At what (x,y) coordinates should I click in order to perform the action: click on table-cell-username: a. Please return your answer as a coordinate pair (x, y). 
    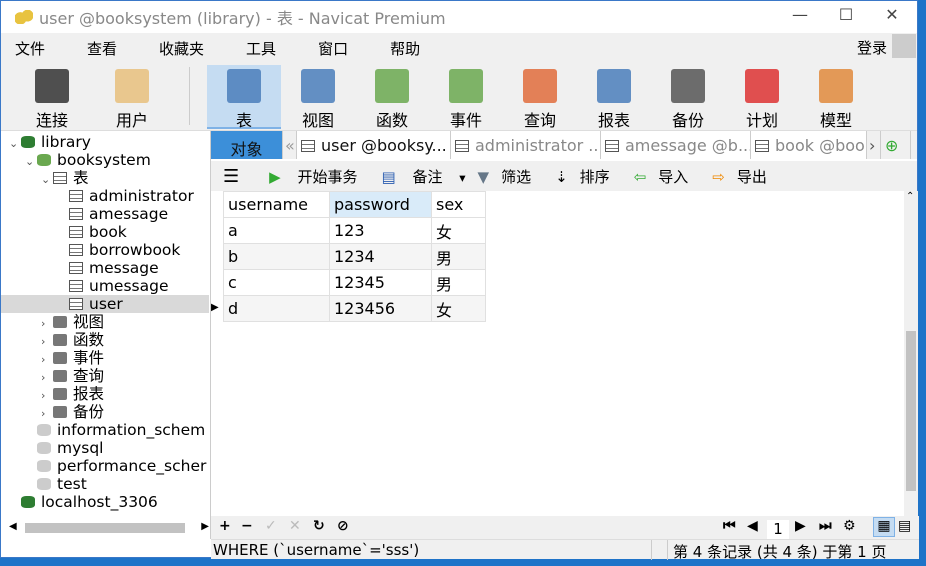
    Looking at the image, I should click on (276, 230).